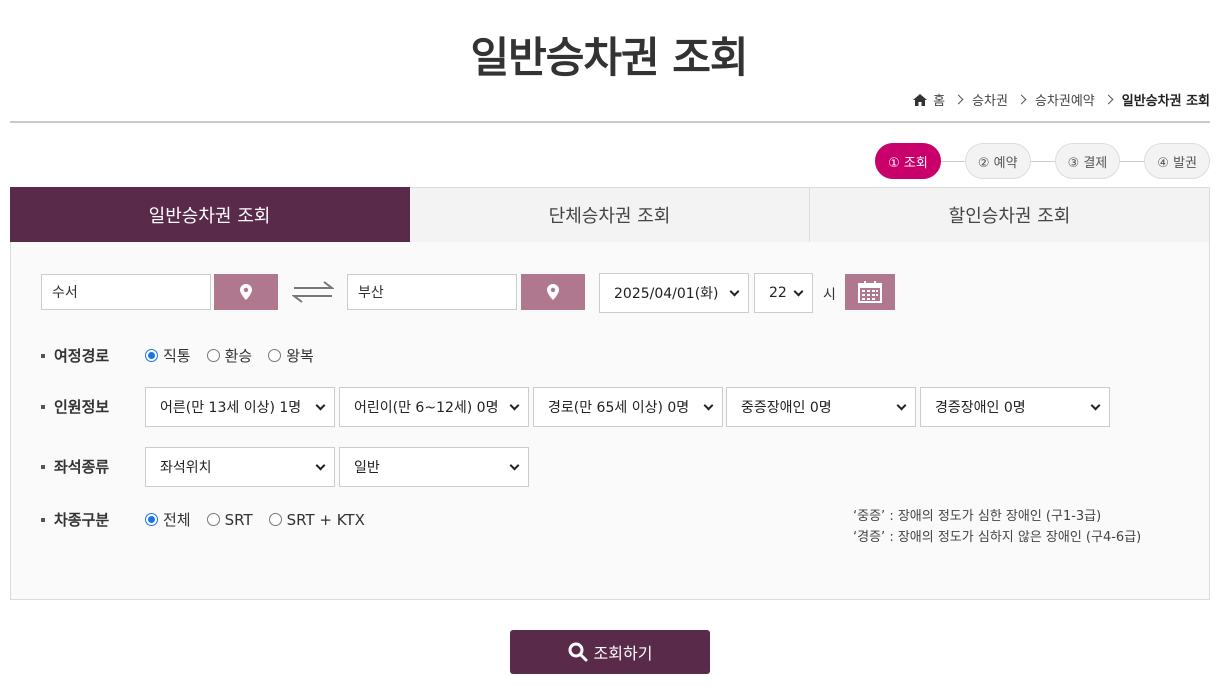  Describe the element at coordinates (426, 408) in the screenshot. I see `child-count-value: 어린이(만 6~12세) 0명` at that location.